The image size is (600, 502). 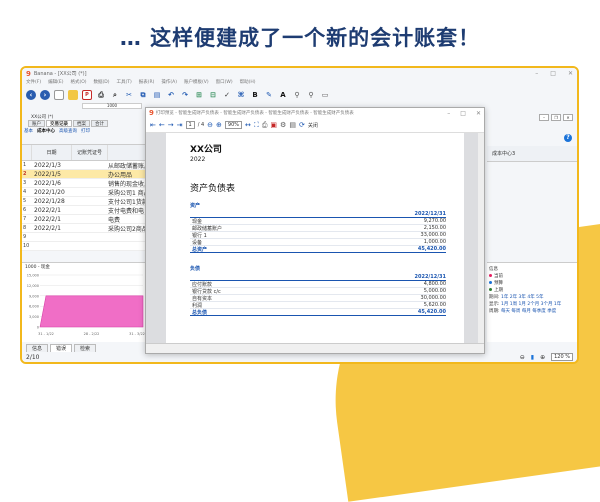 I want to click on help-icon: ?, so click(x=568, y=138).